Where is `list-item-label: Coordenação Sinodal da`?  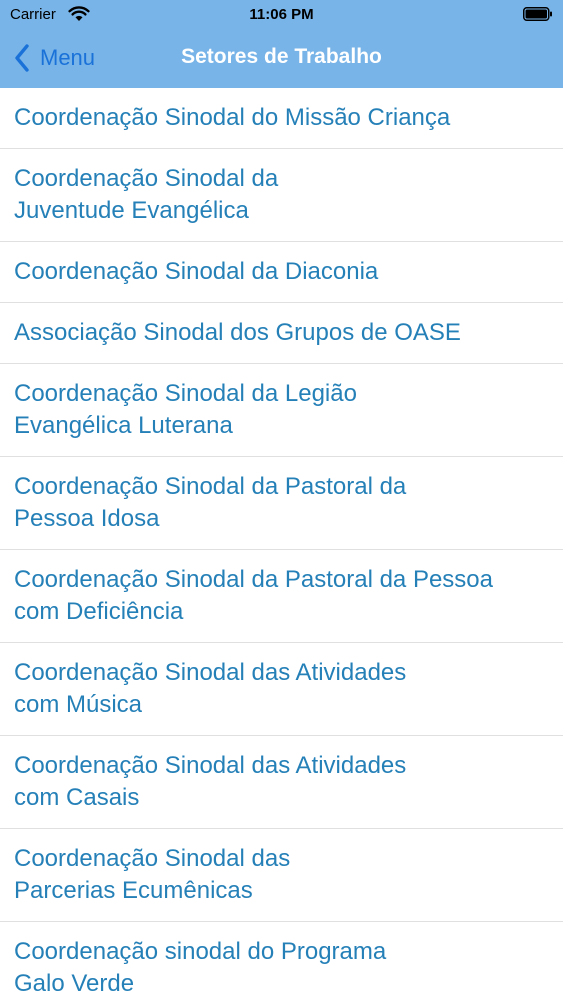
list-item-label: Coordenação Sinodal da is located at coordinates (146, 178).